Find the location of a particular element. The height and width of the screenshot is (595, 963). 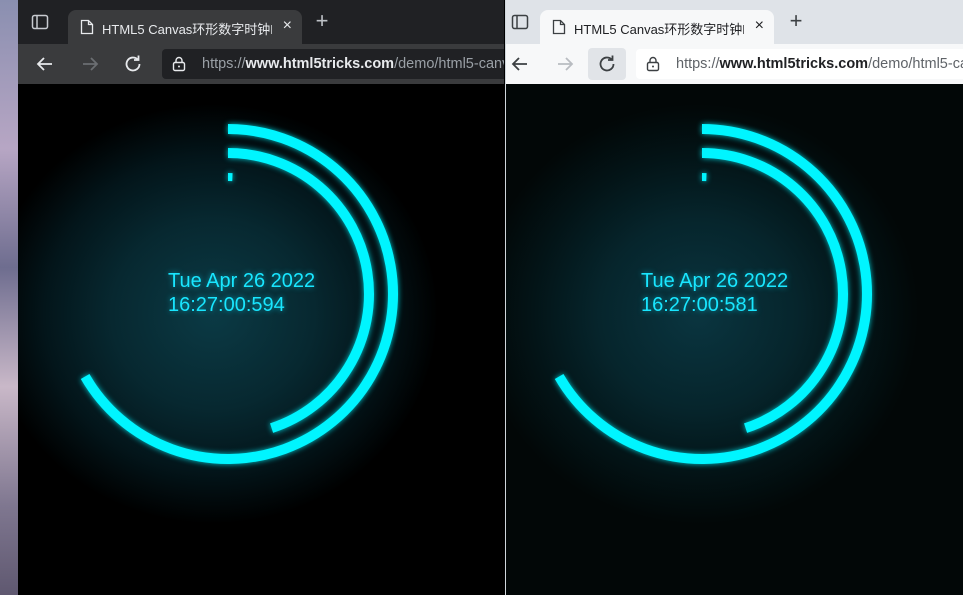

clock-time: 16:27:00:581 is located at coordinates (699, 305).